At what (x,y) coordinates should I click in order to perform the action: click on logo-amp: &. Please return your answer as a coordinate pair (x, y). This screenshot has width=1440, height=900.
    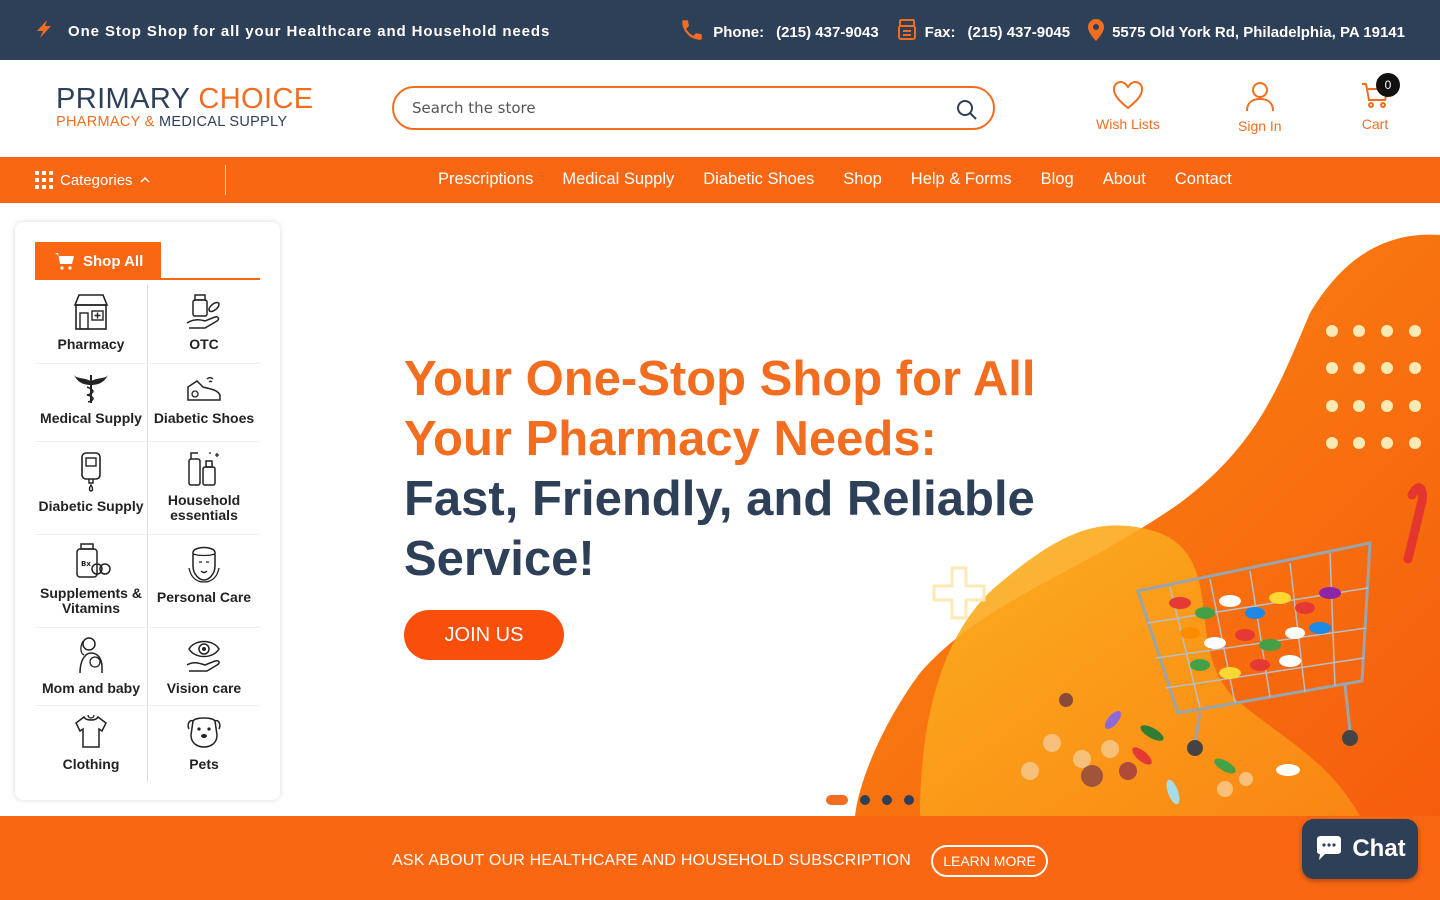
    Looking at the image, I should click on (149, 122).